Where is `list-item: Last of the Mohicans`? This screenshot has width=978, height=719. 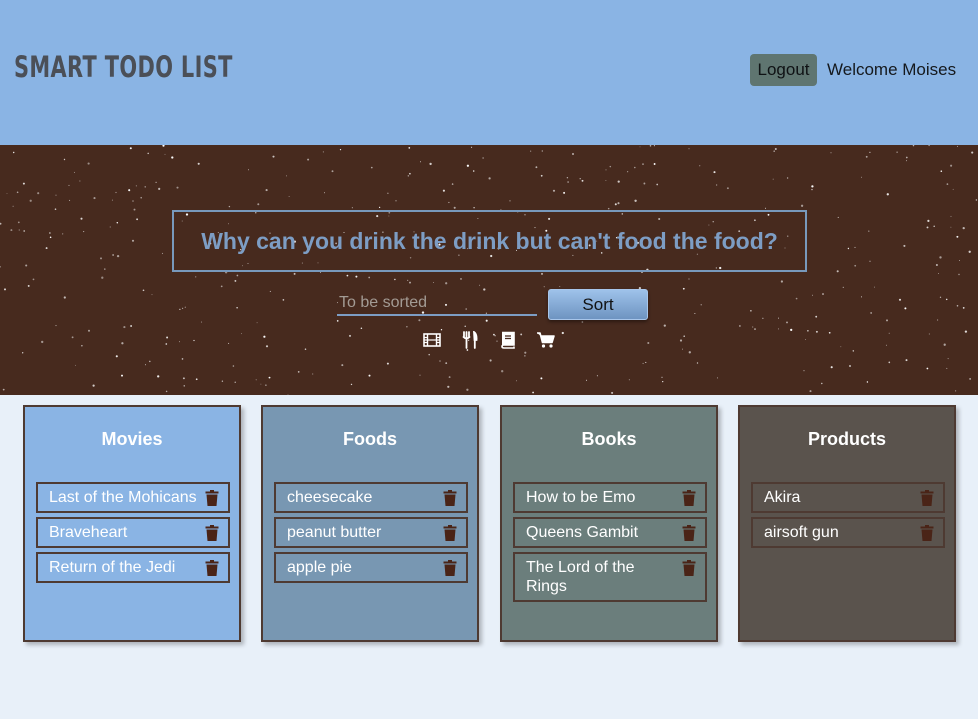
list-item: Last of the Mohicans is located at coordinates (133, 497).